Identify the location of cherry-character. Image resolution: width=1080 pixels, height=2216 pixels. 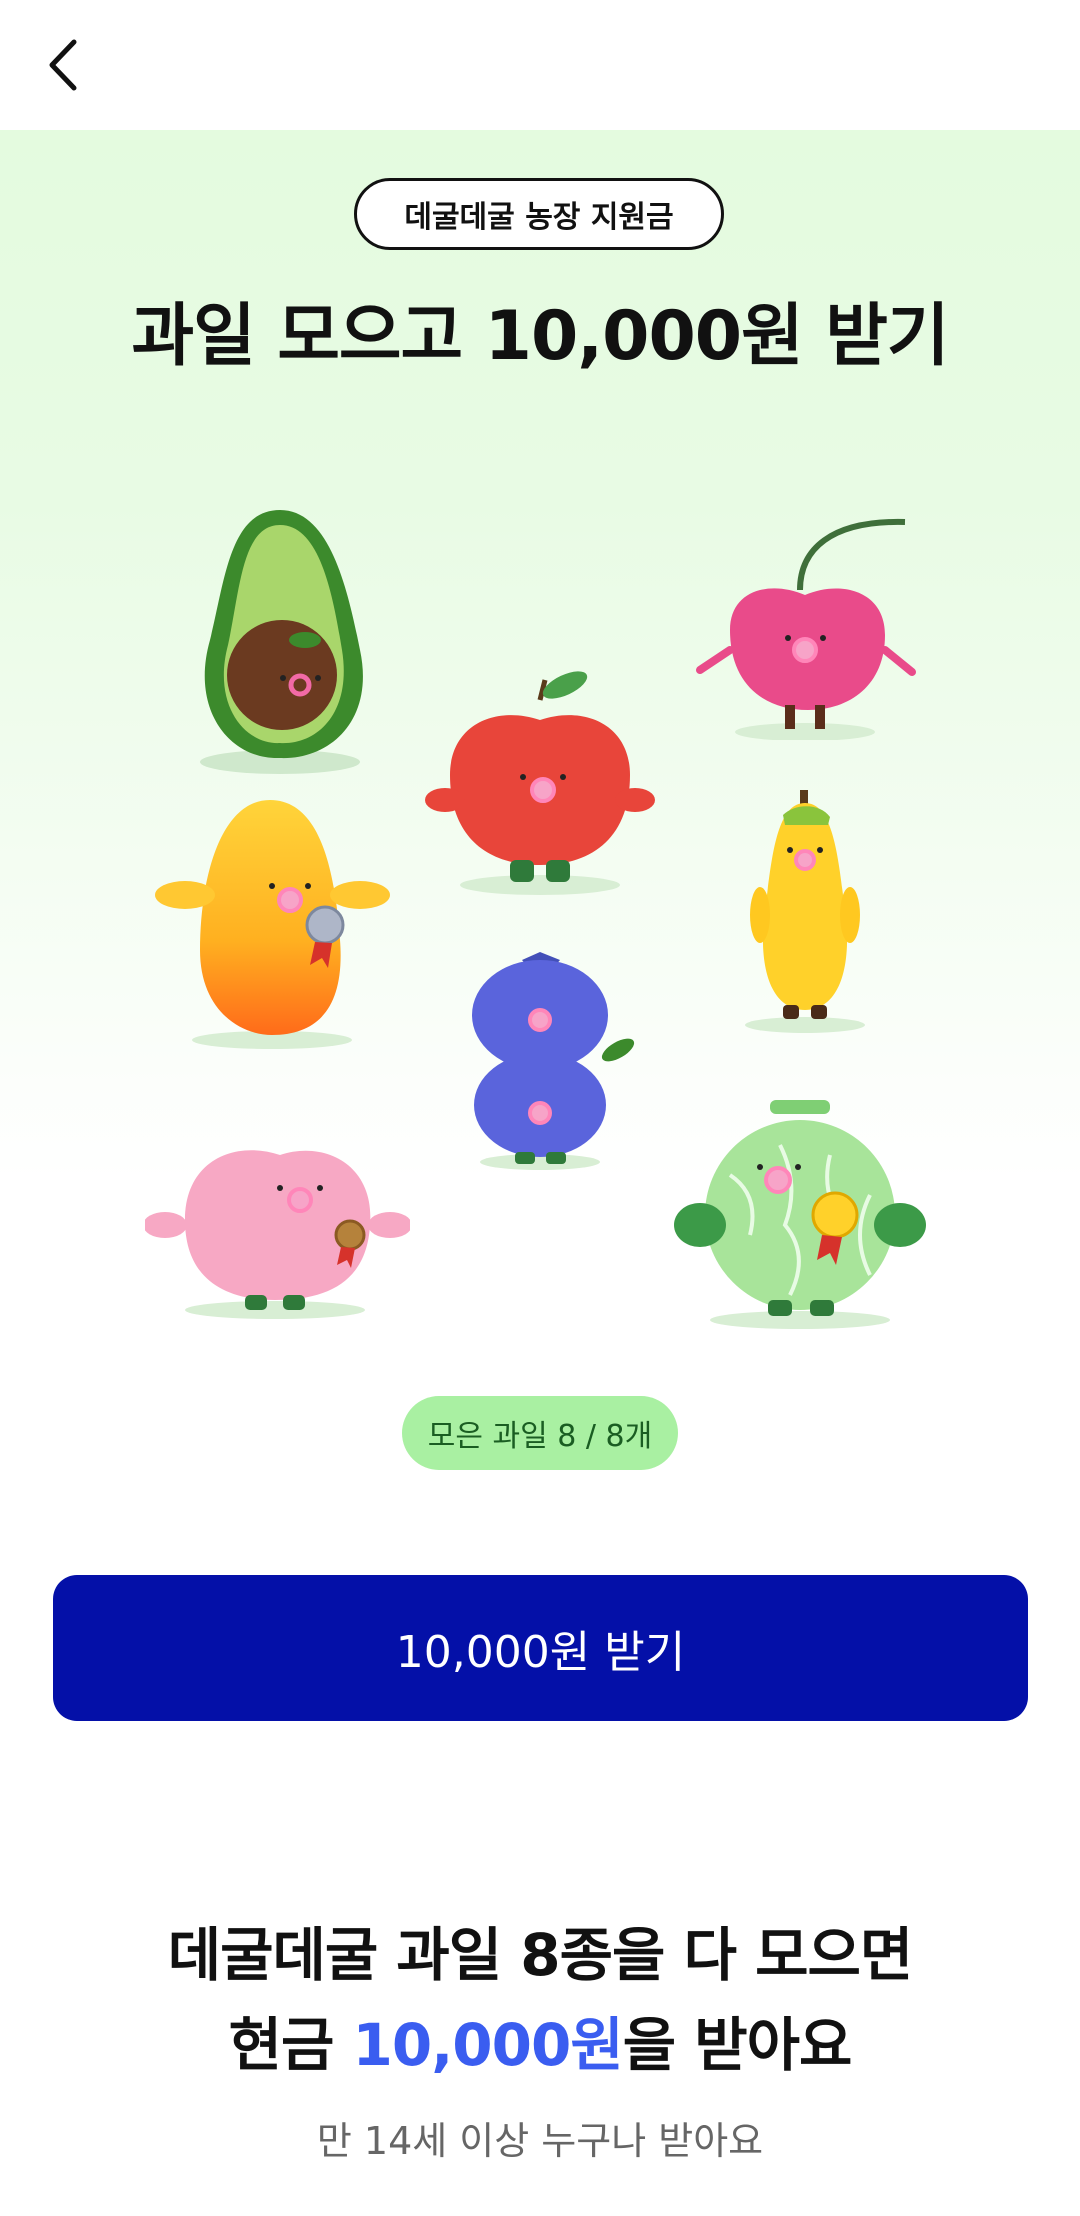
(806, 629).